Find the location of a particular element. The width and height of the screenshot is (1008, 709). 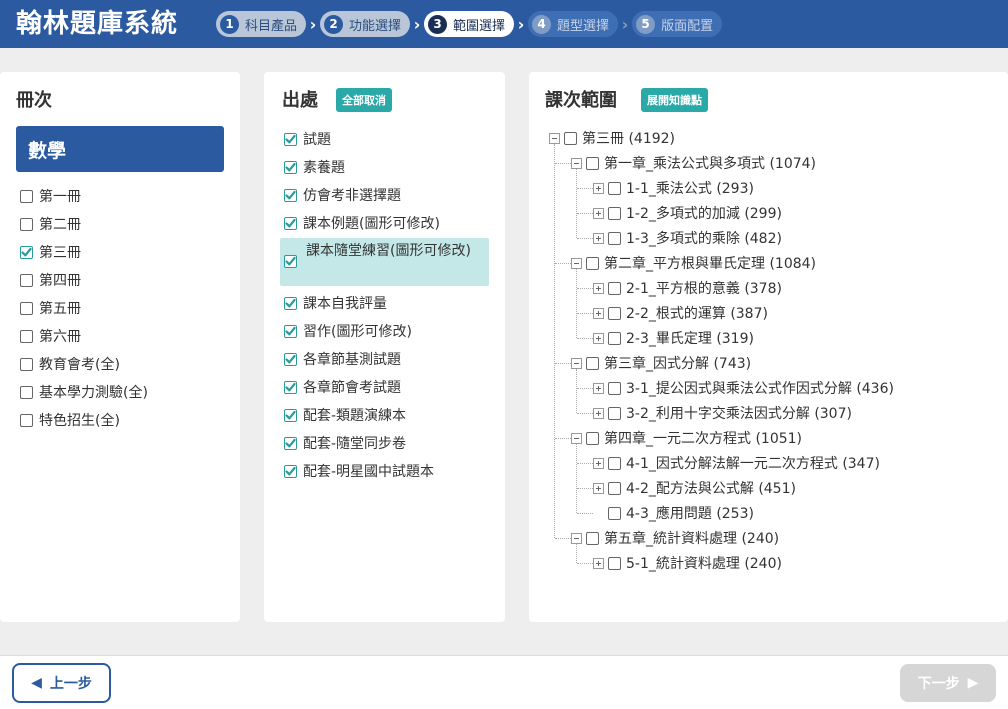

tree-lesson-node: 4-3_應用問題 (253) is located at coordinates (673, 513).